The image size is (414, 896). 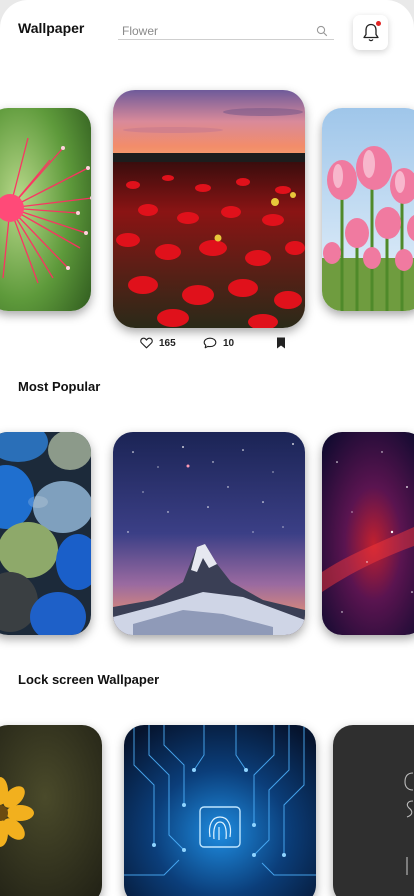 I want to click on header: Wallpaper, so click(x=207, y=30).